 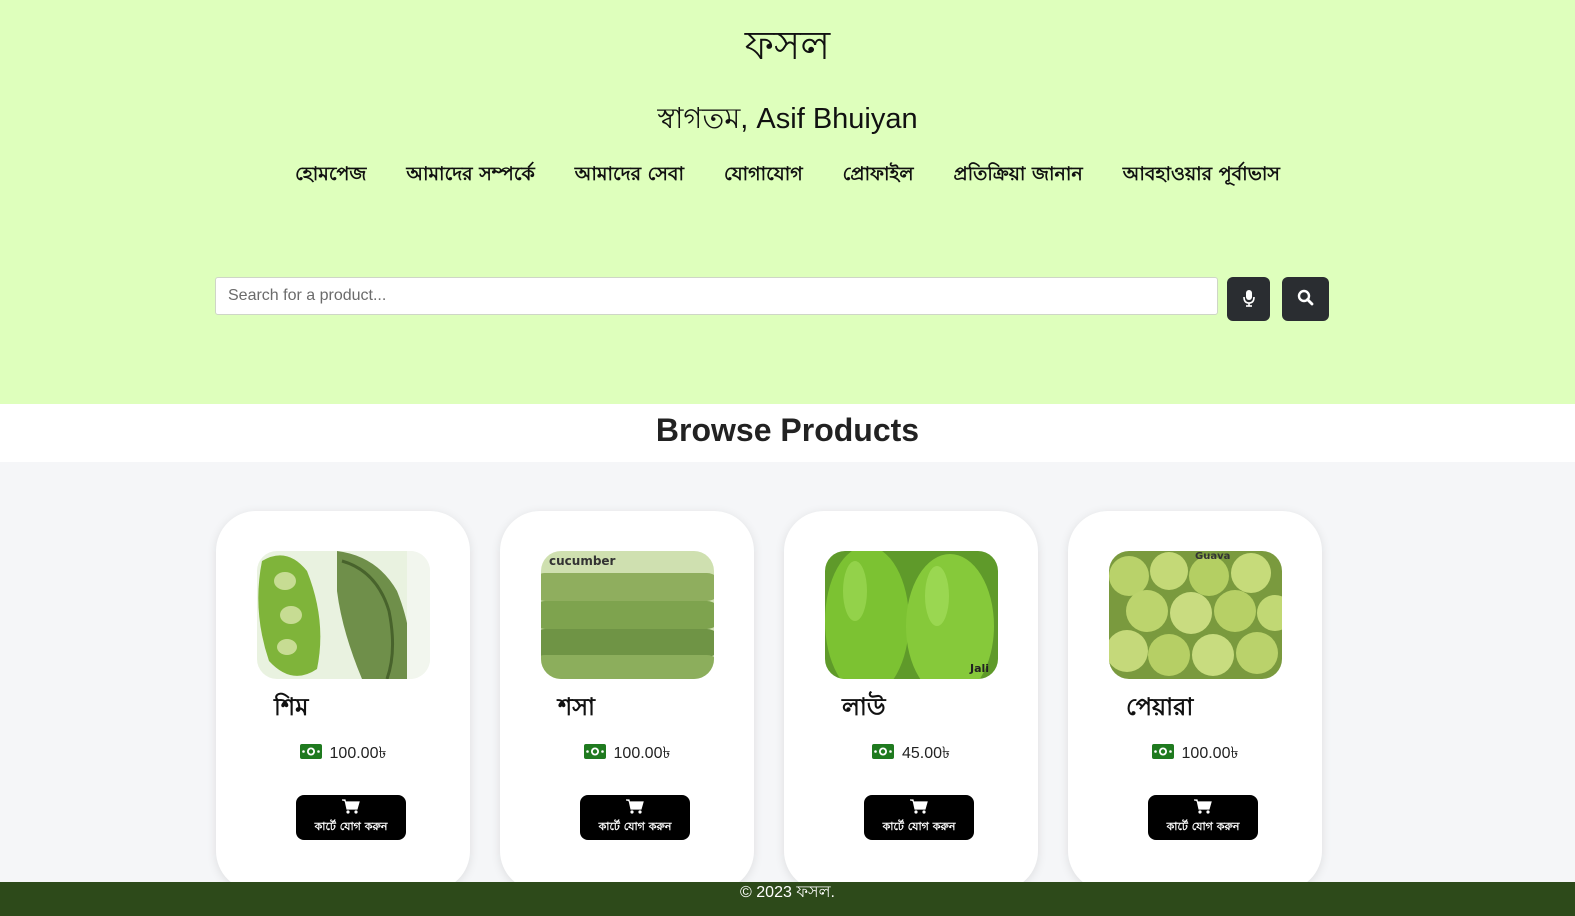 What do you see at coordinates (864, 707) in the screenshot?
I see `product-name: লাউ` at bounding box center [864, 707].